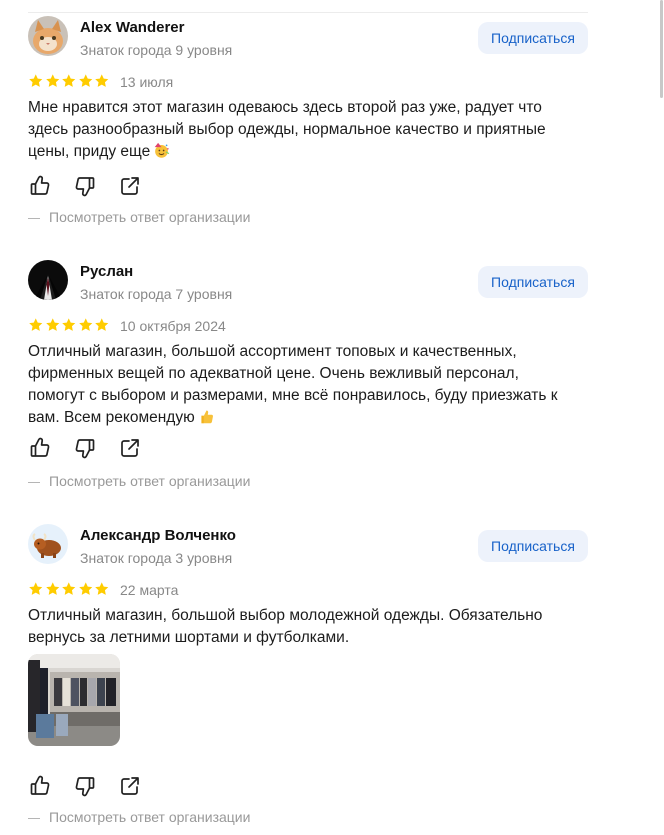 This screenshot has width=664, height=835. I want to click on yak-avatar-image, so click(48, 544).